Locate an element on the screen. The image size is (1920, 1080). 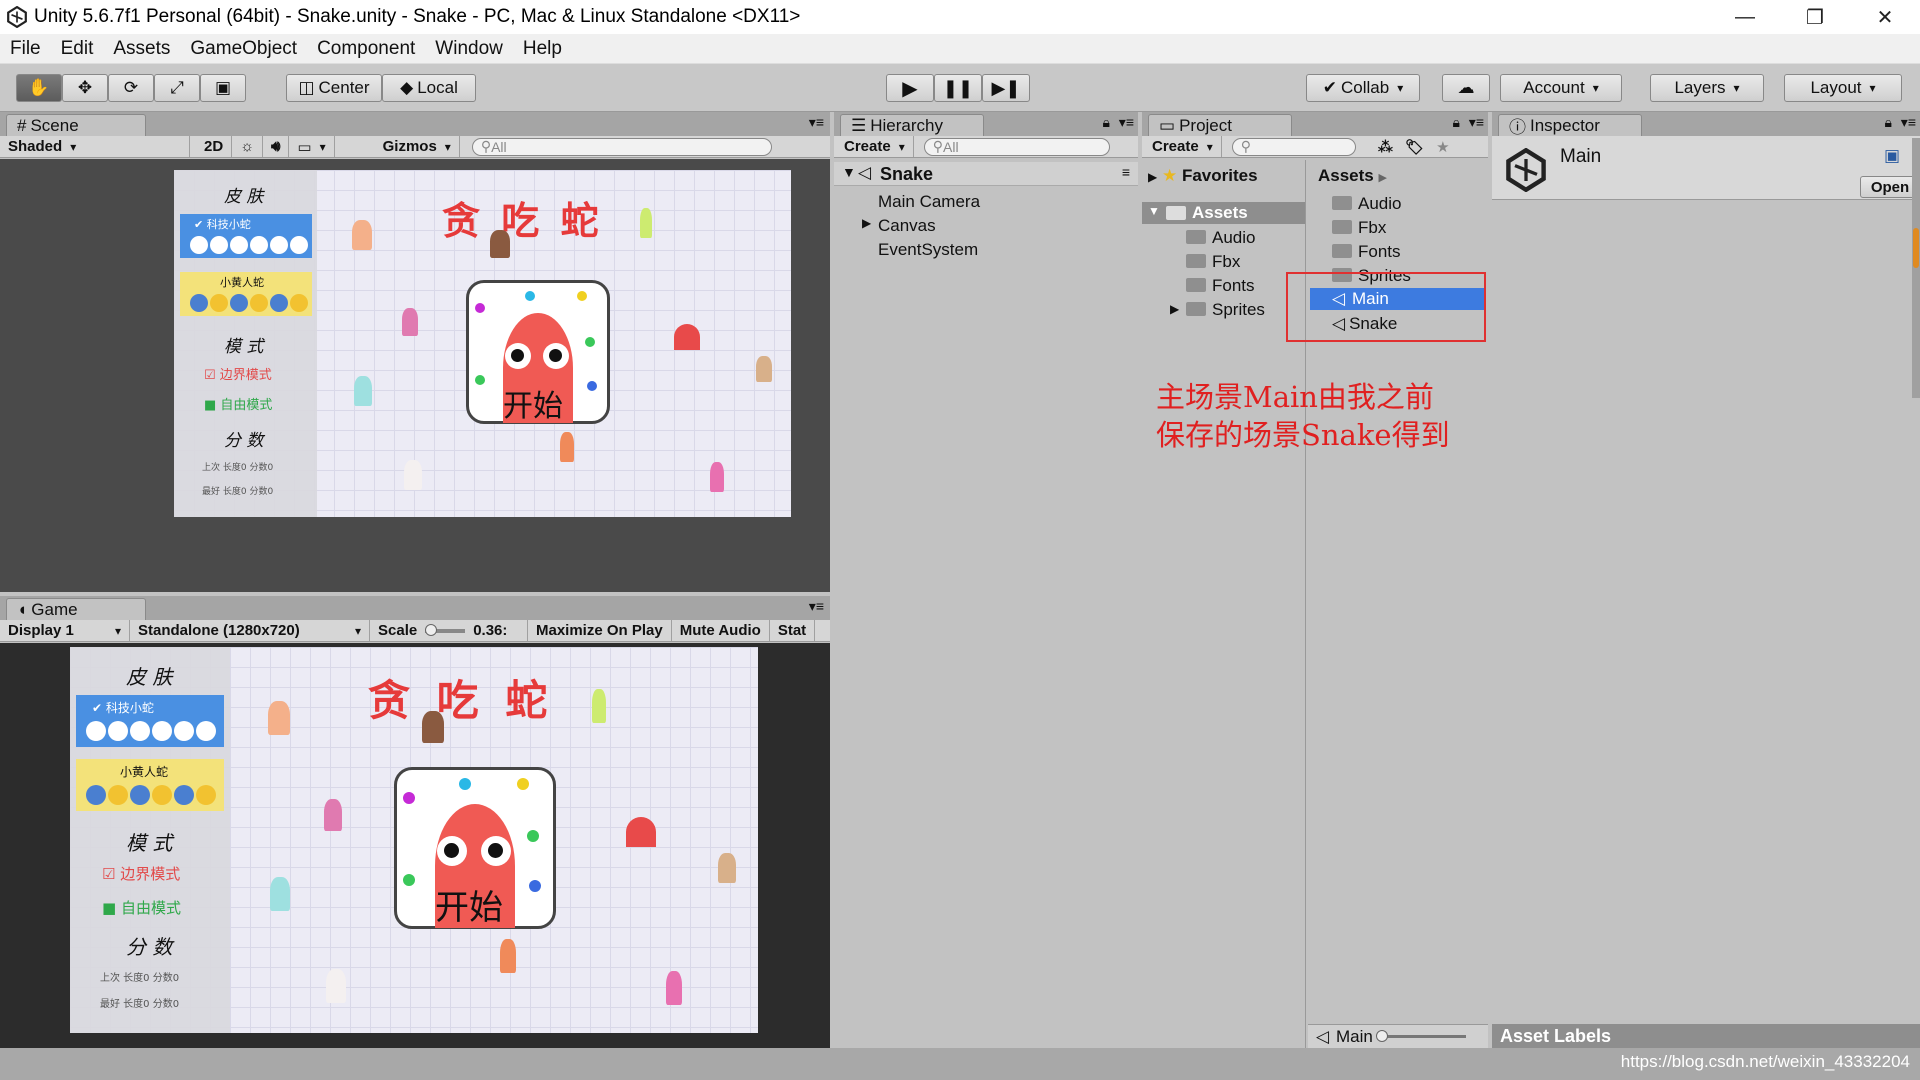
tree-folder-fonts: Fonts is located at coordinates (1220, 286).